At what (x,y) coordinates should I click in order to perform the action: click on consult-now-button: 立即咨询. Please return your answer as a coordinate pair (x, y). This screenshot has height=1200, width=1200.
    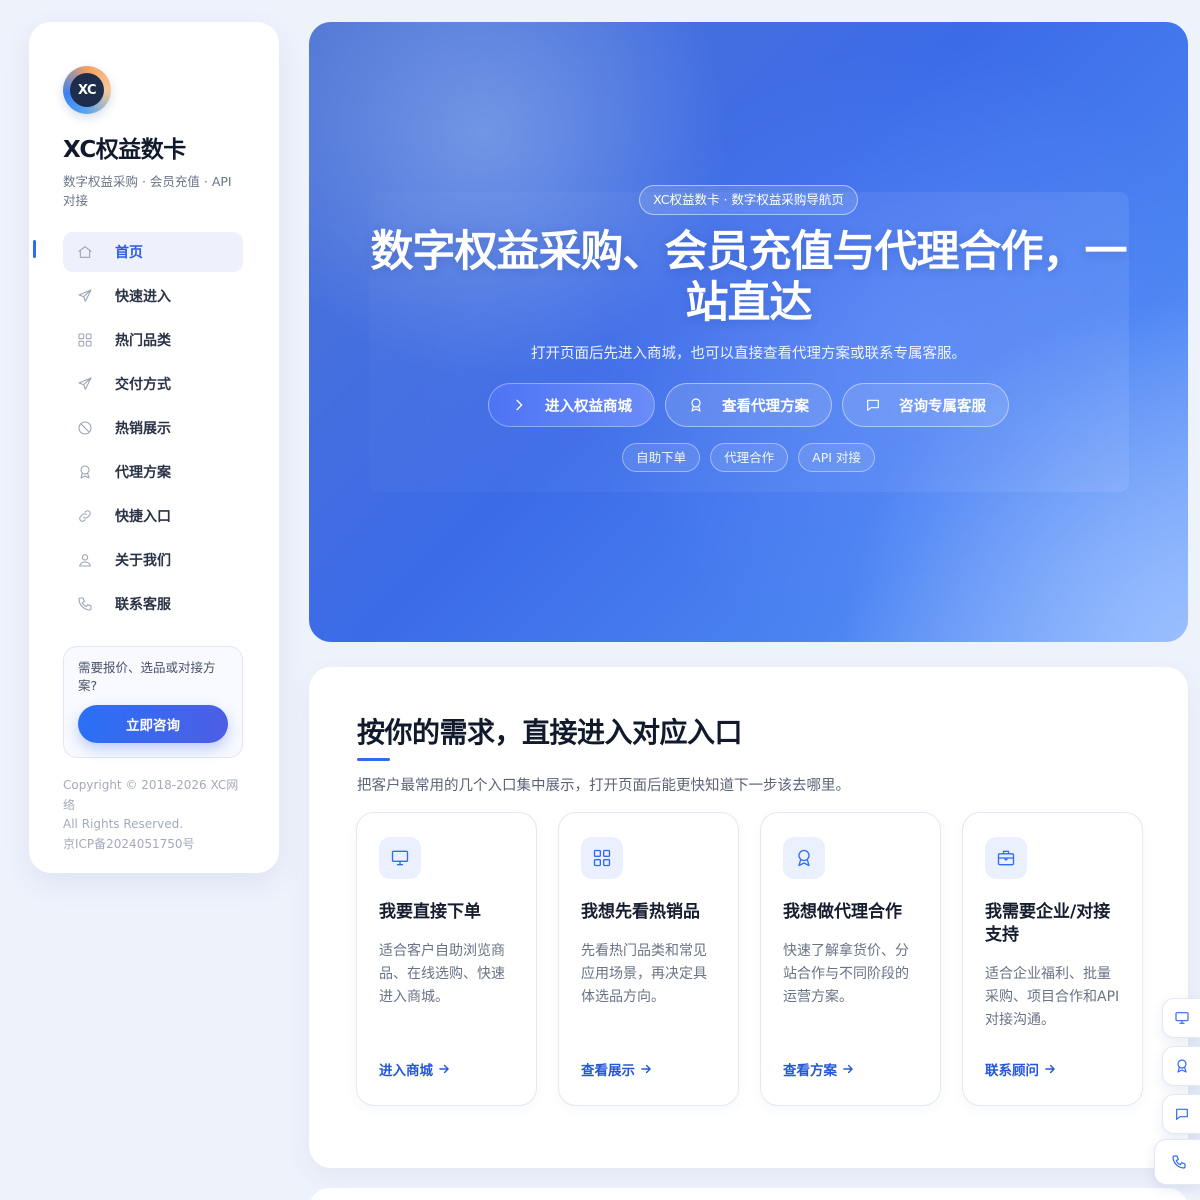
    Looking at the image, I should click on (153, 724).